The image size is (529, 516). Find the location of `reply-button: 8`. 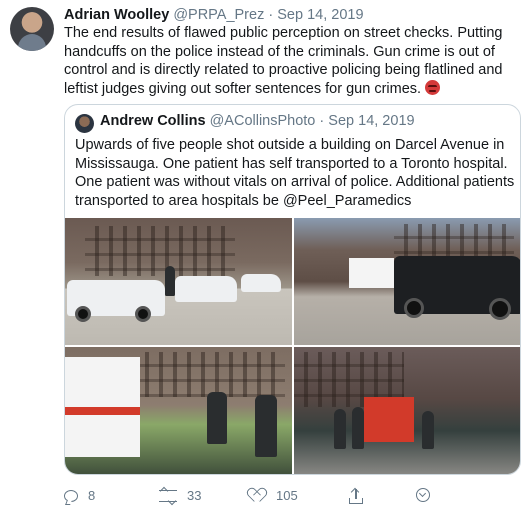

reply-button: 8 is located at coordinates (79, 495).